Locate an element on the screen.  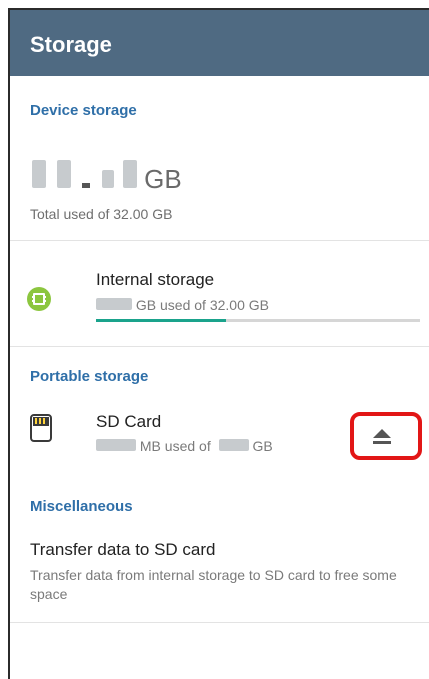
internal-storage-icon is located at coordinates (39, 299).